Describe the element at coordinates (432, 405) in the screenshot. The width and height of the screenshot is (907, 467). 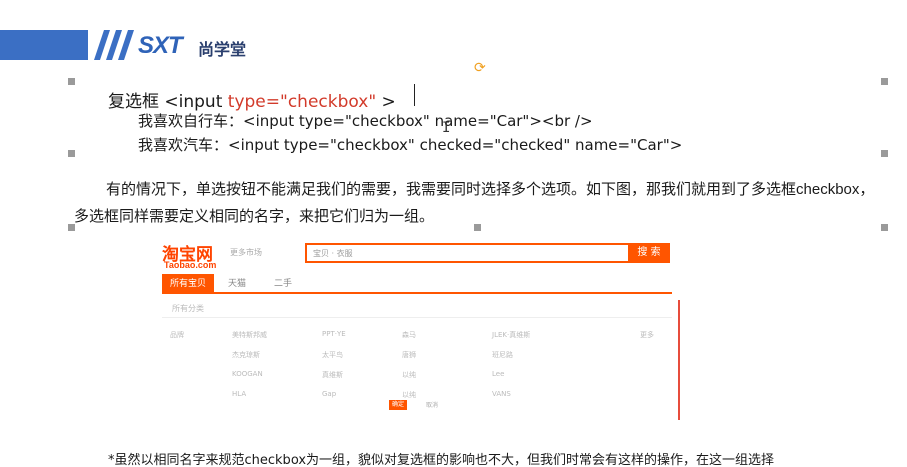
I see `taobao-cancel-button: 取消` at that location.